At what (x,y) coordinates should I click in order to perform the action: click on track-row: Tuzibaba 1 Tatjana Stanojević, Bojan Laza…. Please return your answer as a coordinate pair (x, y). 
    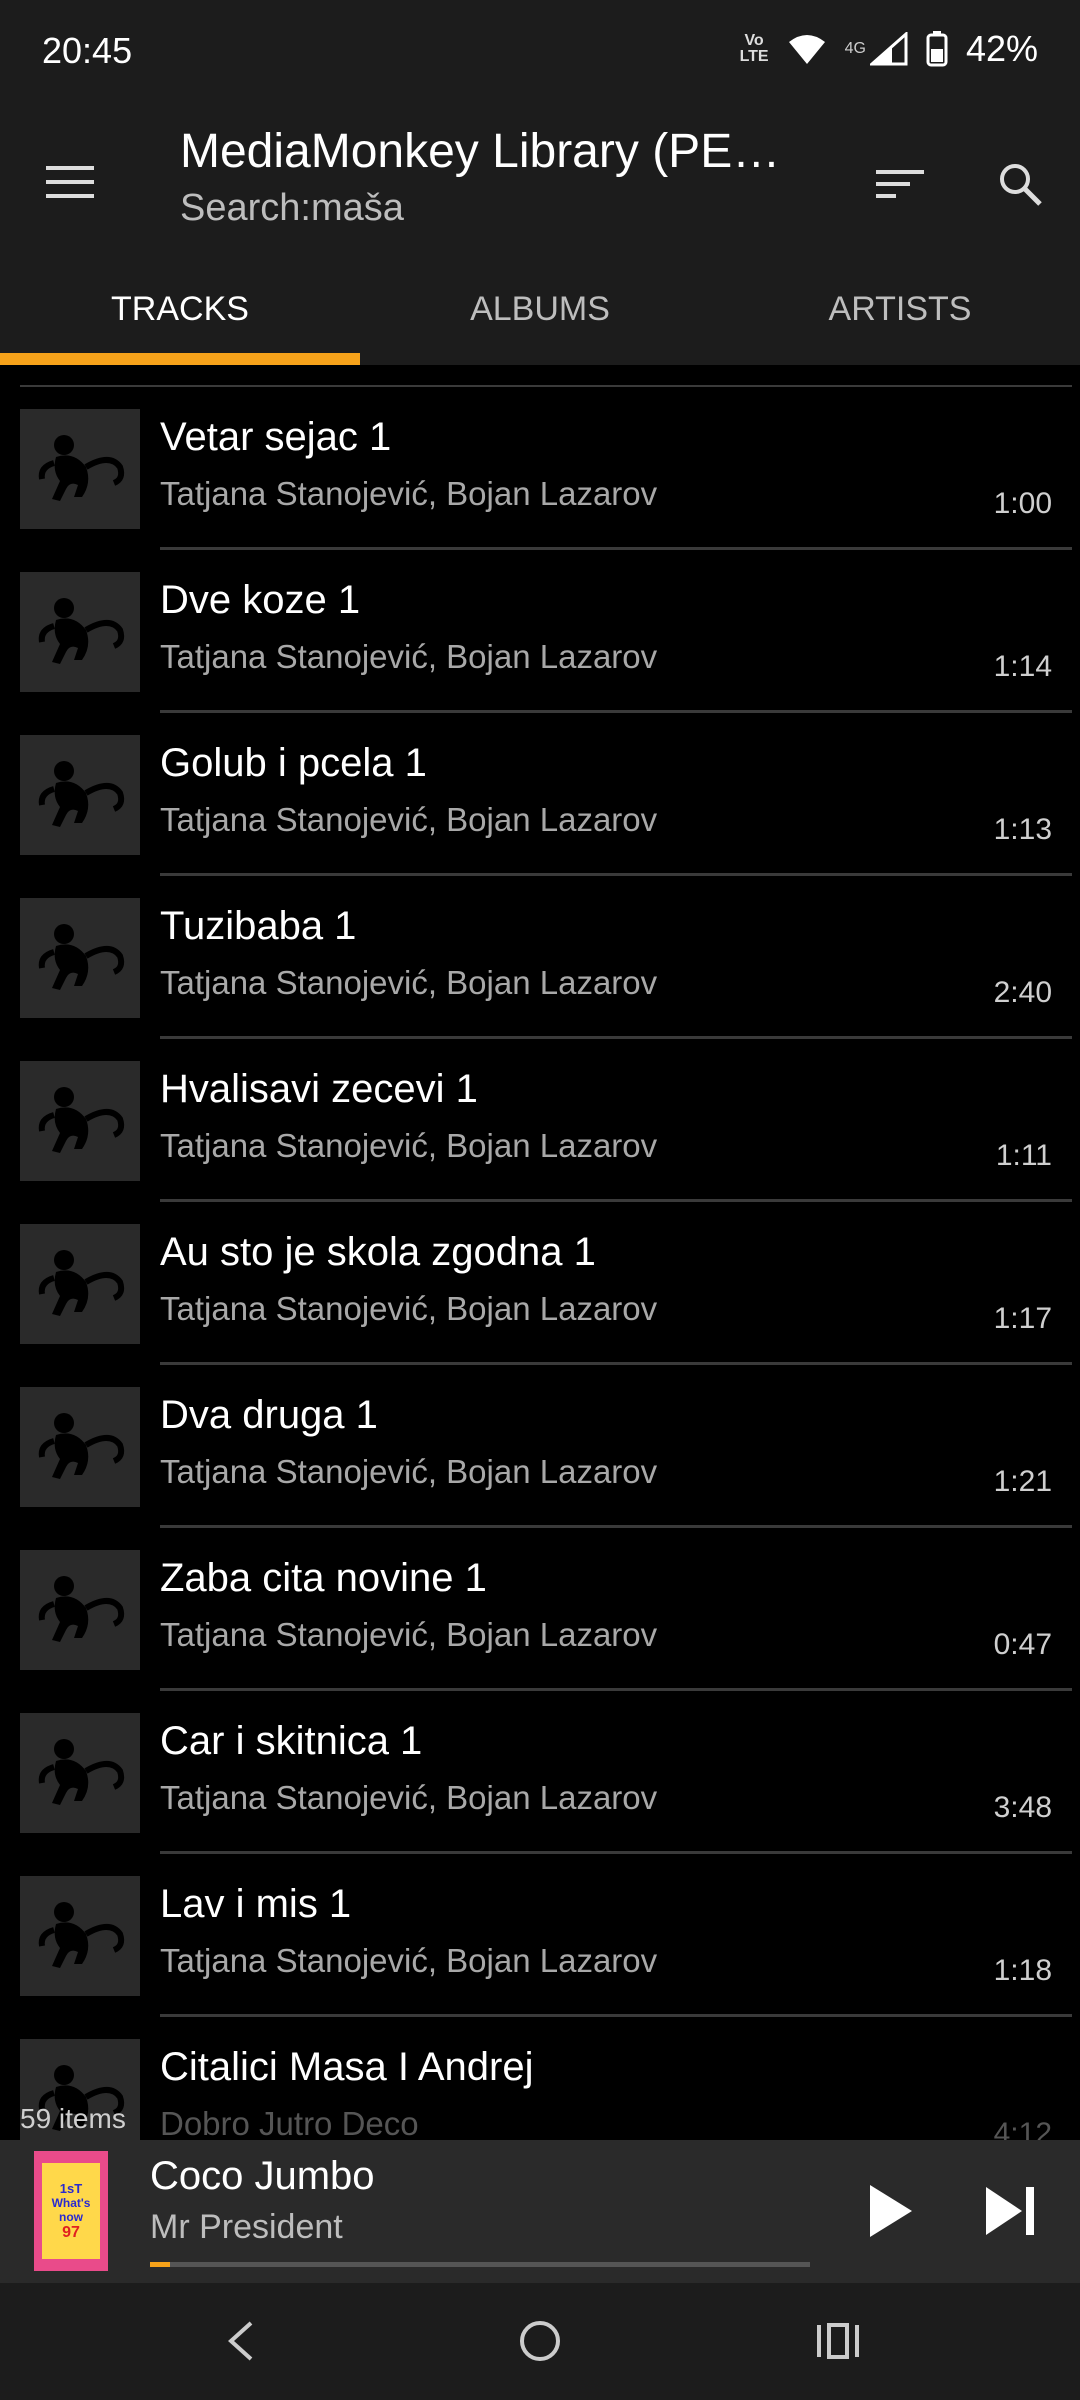
    Looking at the image, I should click on (540, 957).